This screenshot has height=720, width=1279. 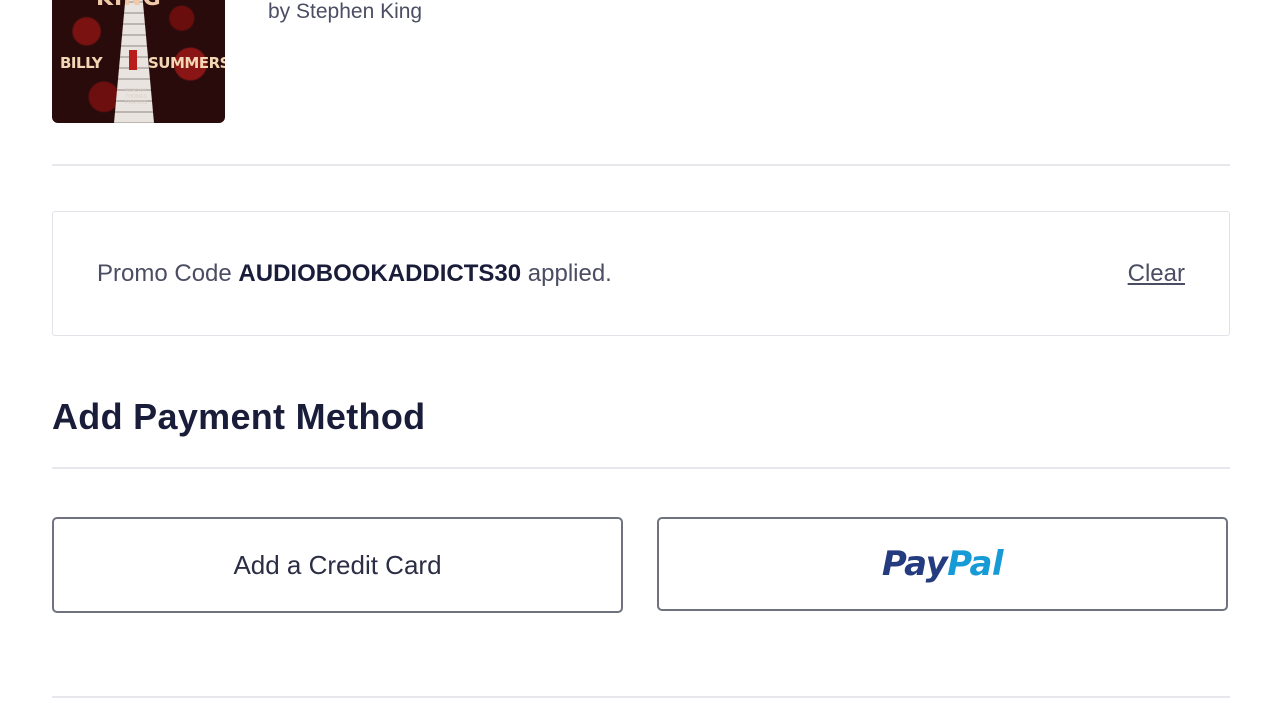 I want to click on promo-code-message: Promo Code AUDIOBOOKADDICTS30 applied., so click(x=354, y=274).